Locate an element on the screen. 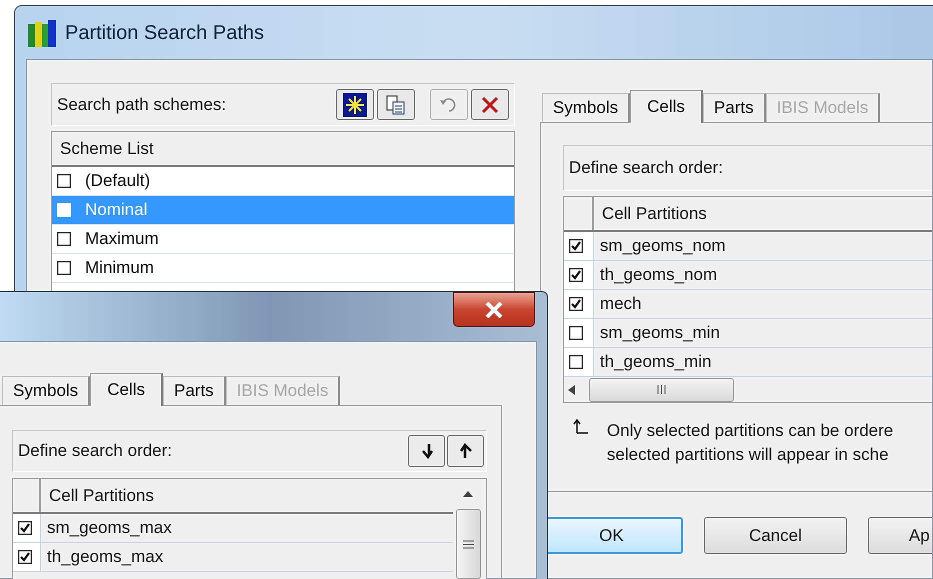 The image size is (933, 579). table-cell-text: th_geoms_nom is located at coordinates (658, 275).